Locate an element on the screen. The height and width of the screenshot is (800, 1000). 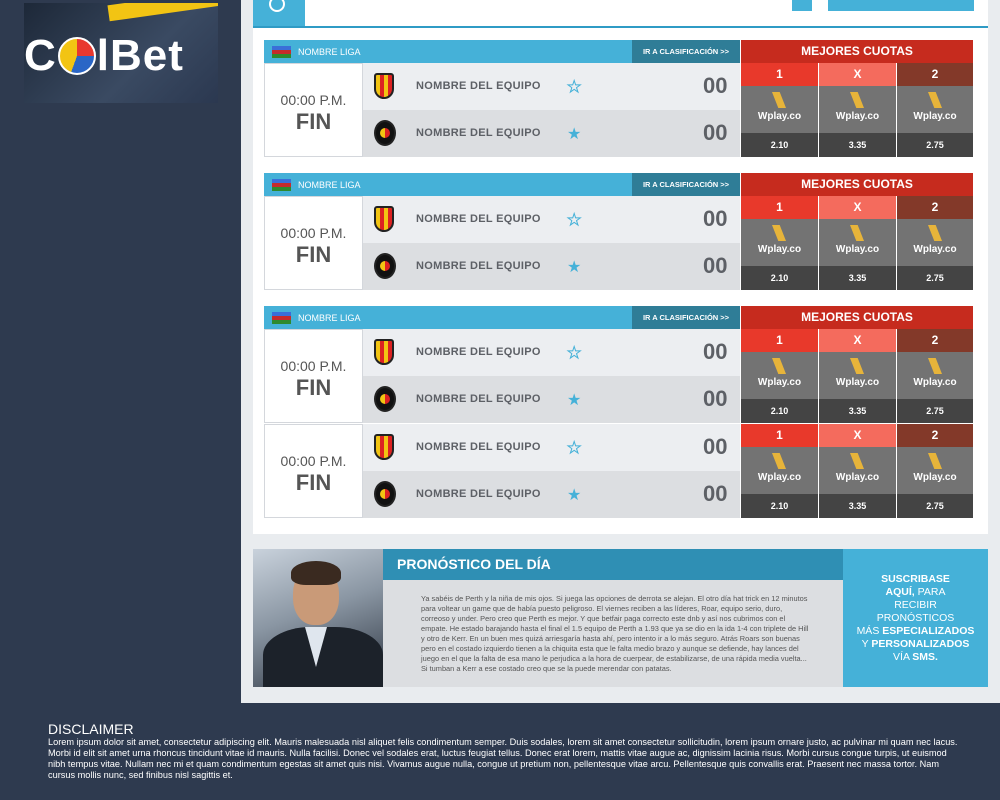
bookmark-button is located at coordinates (883, 5).